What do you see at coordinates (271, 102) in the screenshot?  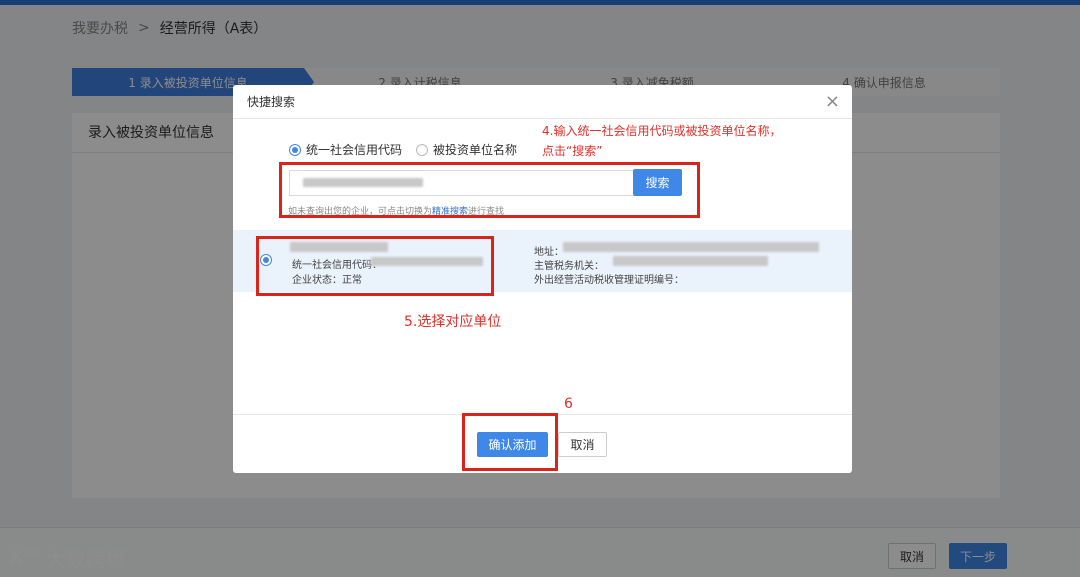 I see `modal-title: 快捷搜索` at bounding box center [271, 102].